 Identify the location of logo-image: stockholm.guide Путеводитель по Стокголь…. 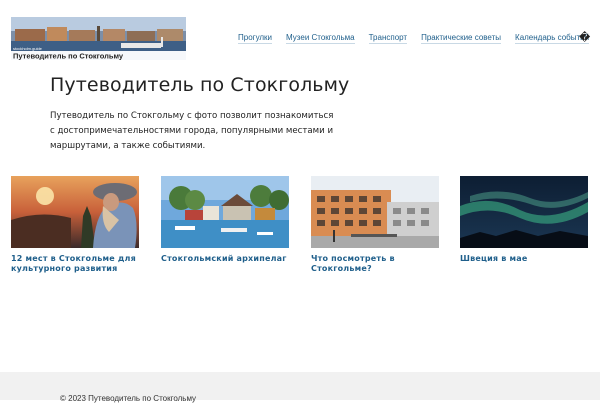
(98, 38).